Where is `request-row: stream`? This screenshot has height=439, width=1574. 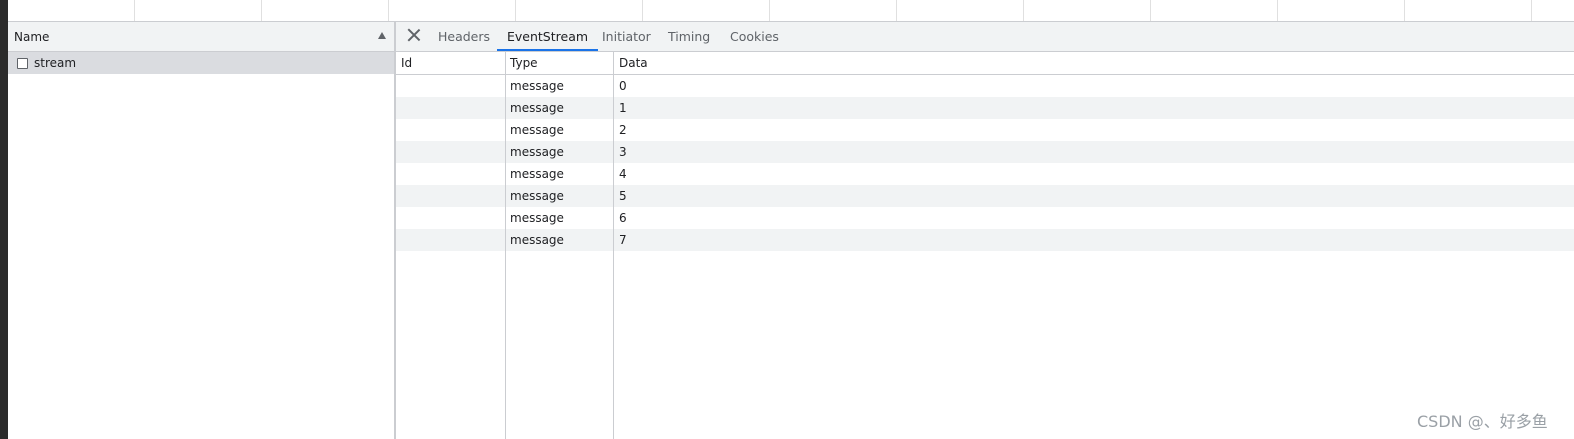 request-row: stream is located at coordinates (201, 63).